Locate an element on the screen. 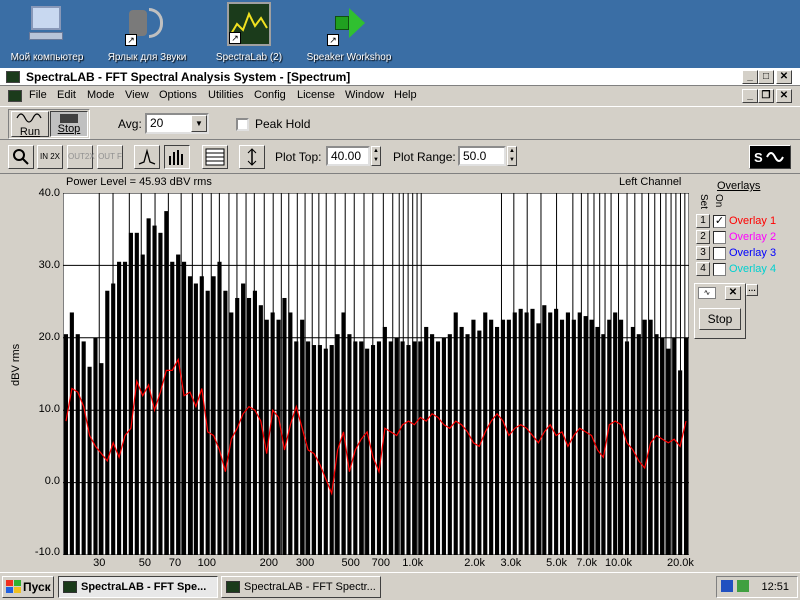 Image resolution: width=800 pixels, height=600 pixels. zoom-in-2x-button: IN 2X is located at coordinates (50, 157).